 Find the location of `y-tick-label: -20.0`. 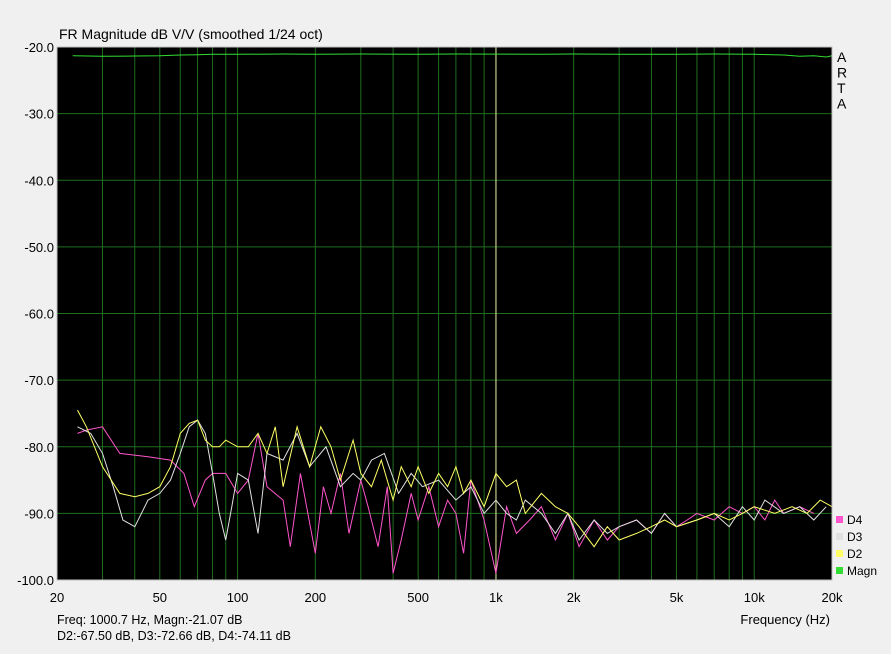

y-tick-label: -20.0 is located at coordinates (39, 47).